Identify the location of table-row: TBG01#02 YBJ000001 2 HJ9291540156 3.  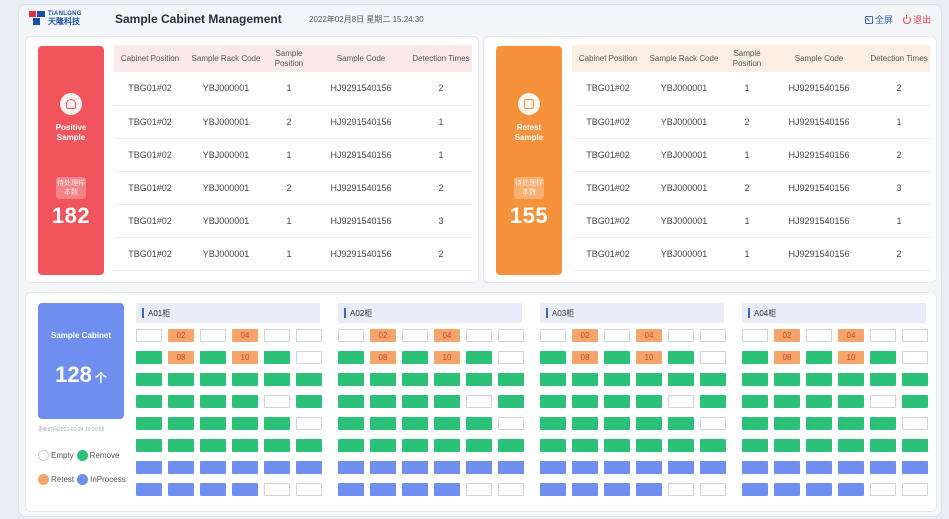
(751, 188).